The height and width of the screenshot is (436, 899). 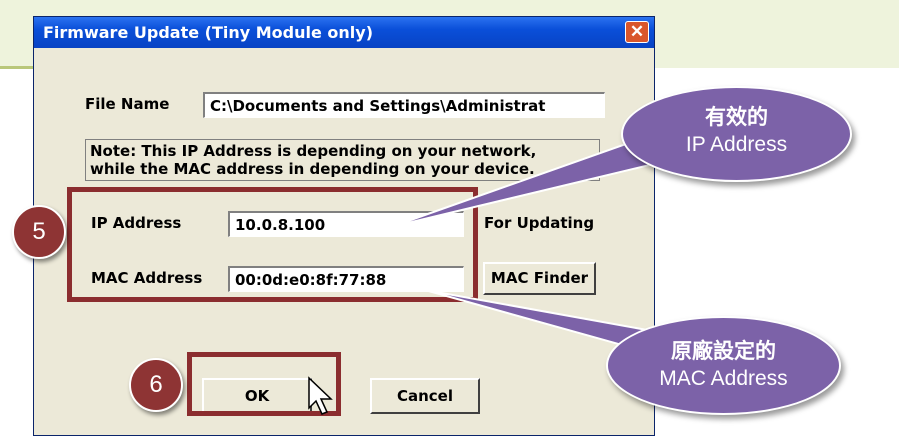 I want to click on mac-callout-line-2: MAC Address, so click(x=723, y=378).